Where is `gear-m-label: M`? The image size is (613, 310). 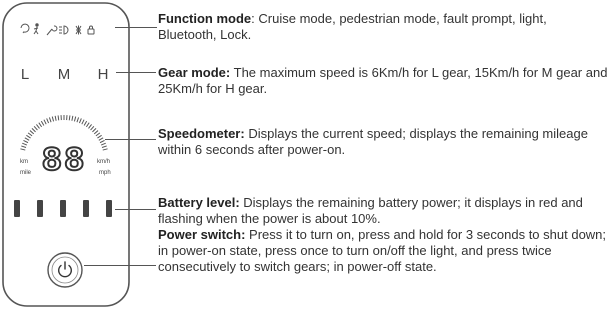 gear-m-label: M is located at coordinates (64, 74).